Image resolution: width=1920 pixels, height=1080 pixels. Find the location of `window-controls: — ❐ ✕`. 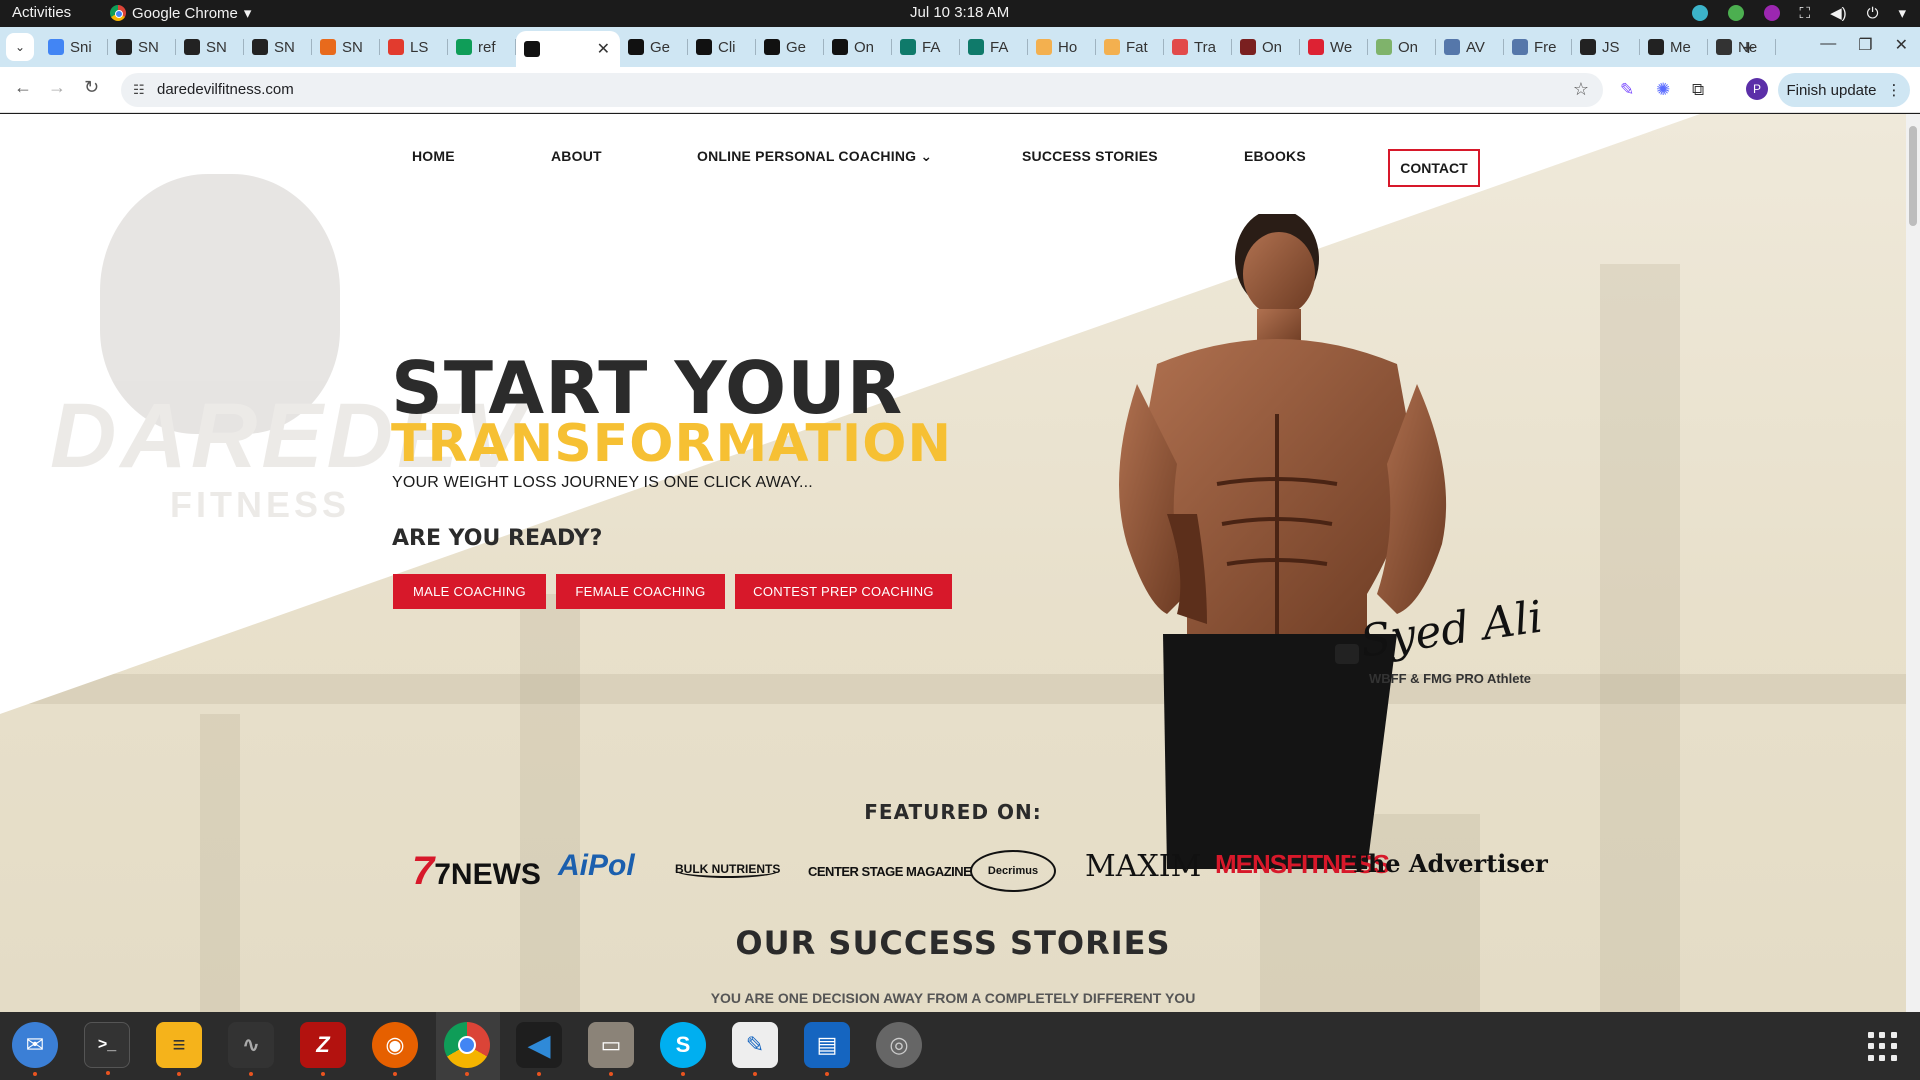

window-controls: — ❐ ✕ is located at coordinates (1864, 45).